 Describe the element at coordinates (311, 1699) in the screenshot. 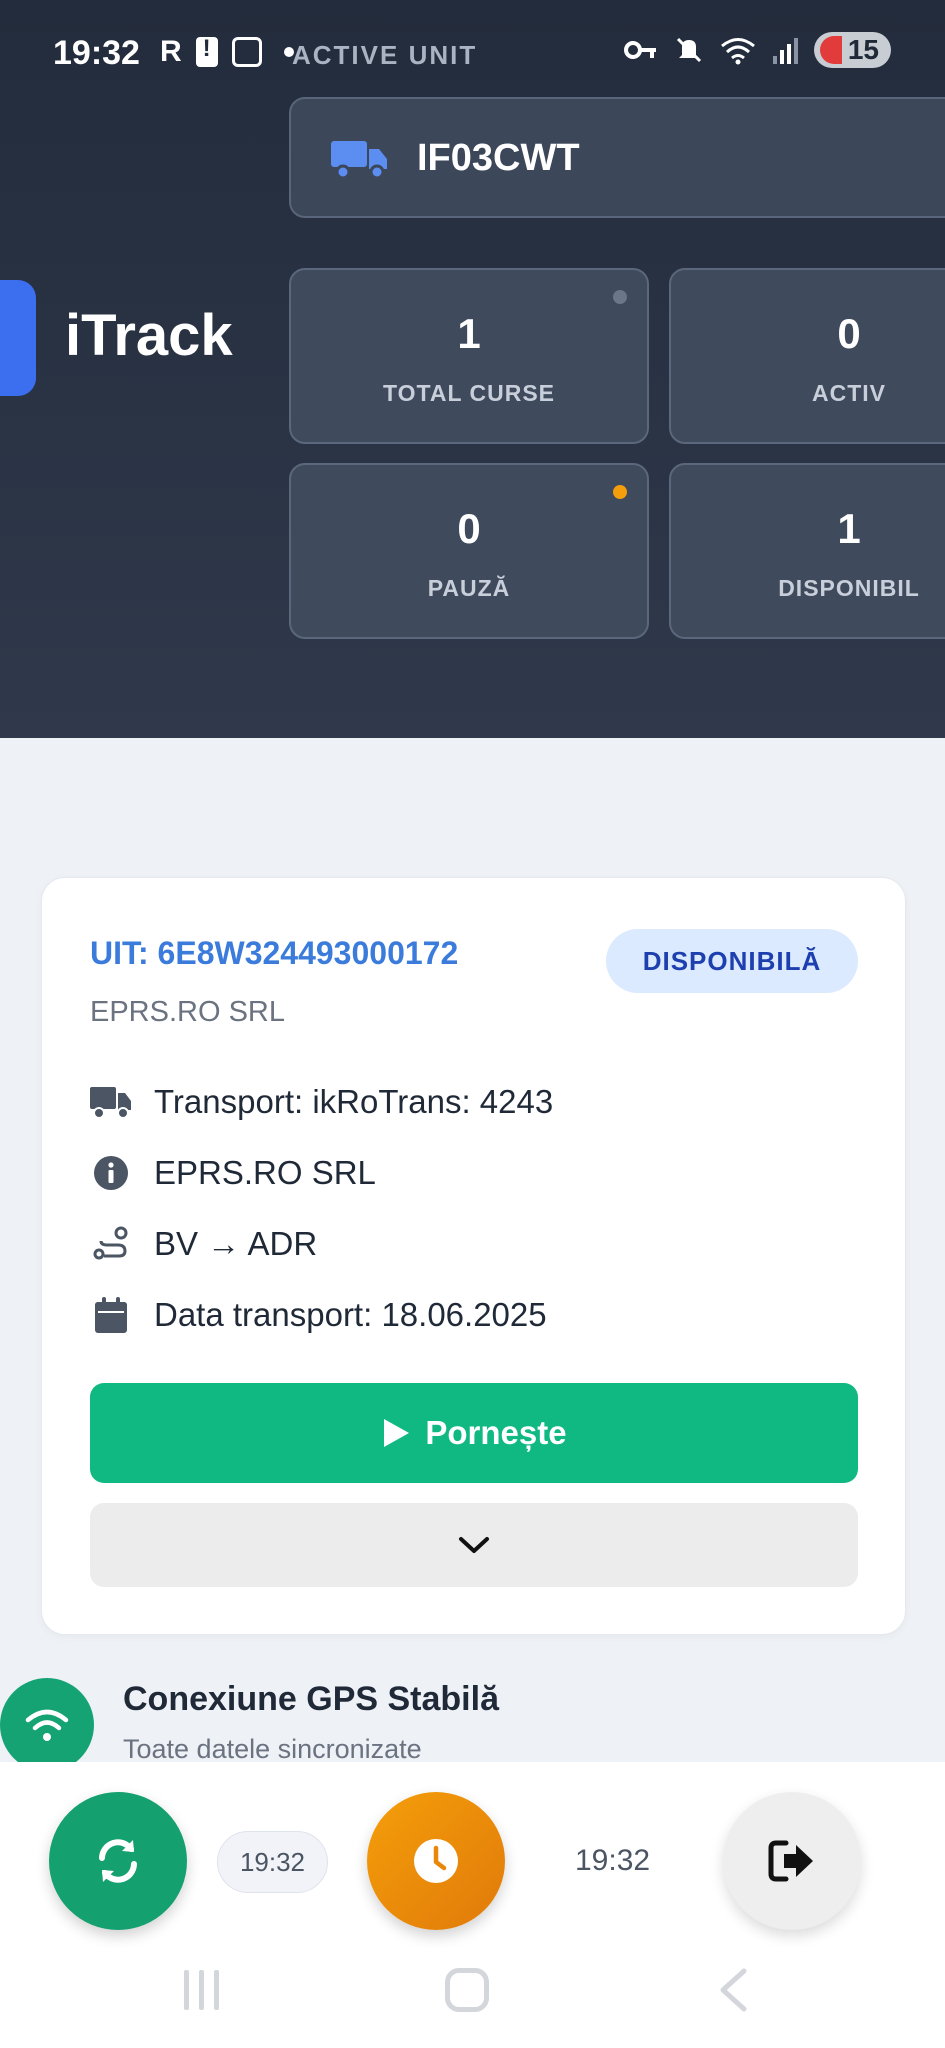

I see `gps-status-title: Conexiune GPS Stabilă` at that location.